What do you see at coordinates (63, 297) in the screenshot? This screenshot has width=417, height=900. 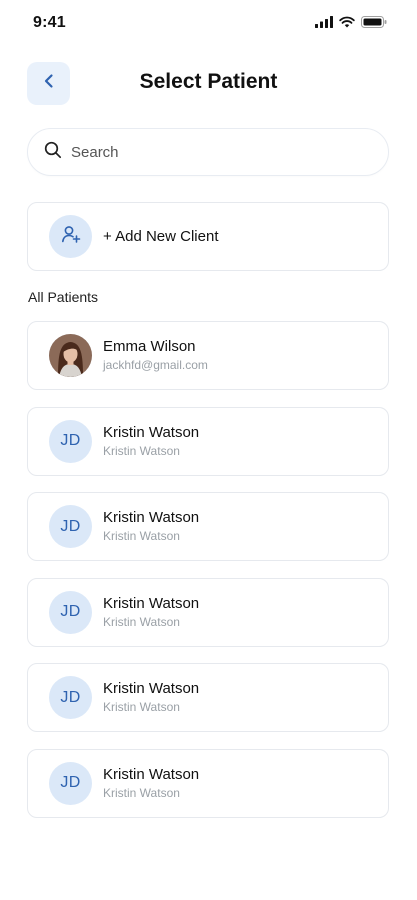 I see `section-label-all-patients: All Patients` at bounding box center [63, 297].